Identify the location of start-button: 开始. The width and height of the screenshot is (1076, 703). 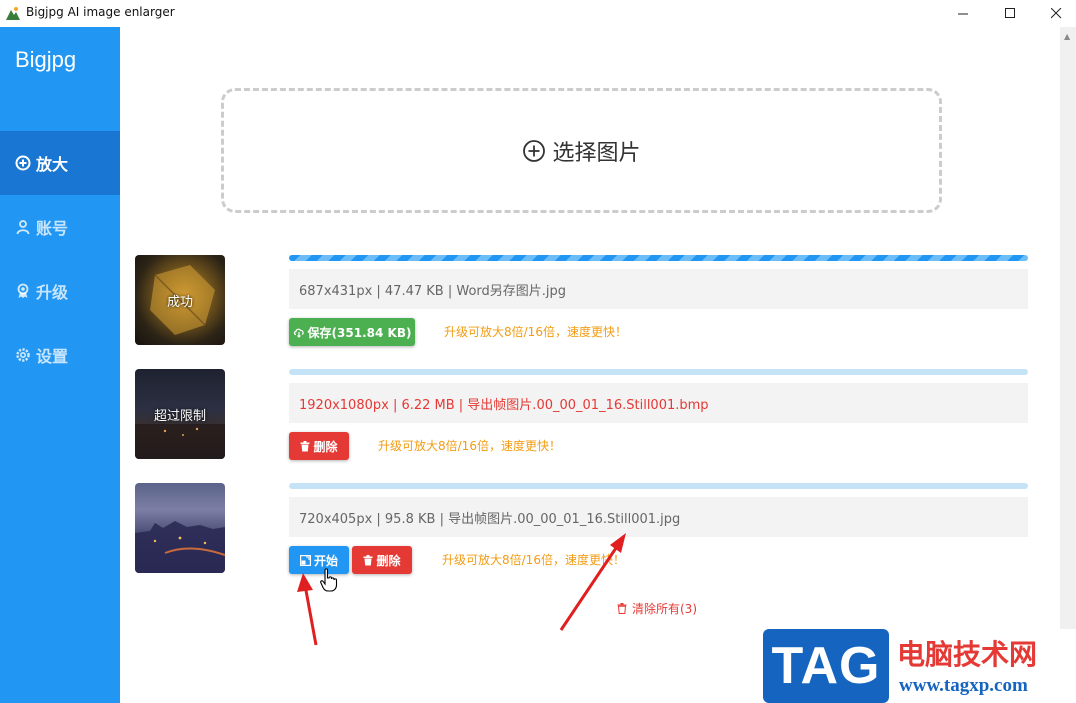
(319, 560).